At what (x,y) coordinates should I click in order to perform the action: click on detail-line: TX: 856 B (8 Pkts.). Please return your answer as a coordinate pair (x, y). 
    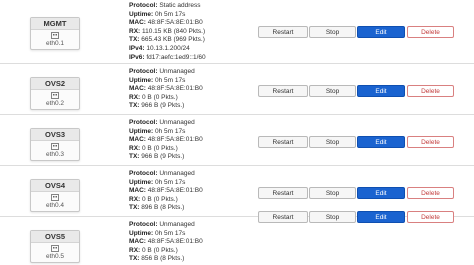
    Looking at the image, I should click on (166, 259).